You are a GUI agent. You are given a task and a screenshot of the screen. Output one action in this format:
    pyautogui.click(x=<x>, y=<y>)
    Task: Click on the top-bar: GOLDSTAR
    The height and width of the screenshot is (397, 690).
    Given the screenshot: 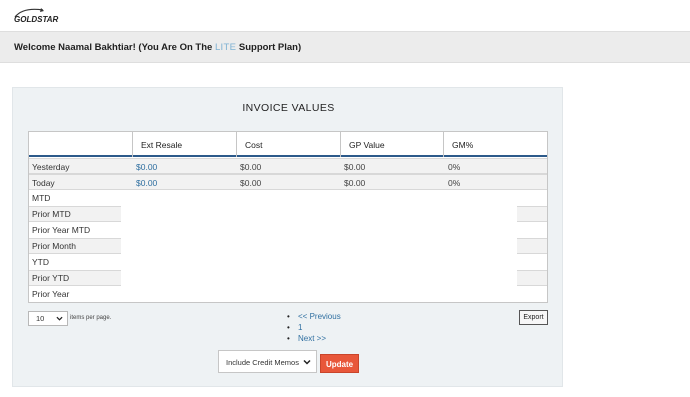 What is the action you would take?
    pyautogui.click(x=345, y=15)
    